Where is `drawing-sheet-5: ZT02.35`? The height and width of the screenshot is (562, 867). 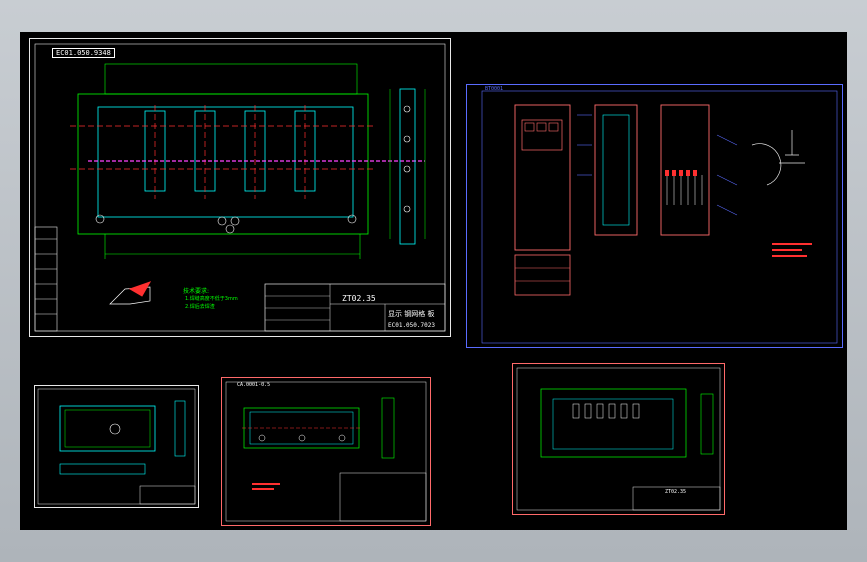 drawing-sheet-5: ZT02.35 is located at coordinates (618, 439).